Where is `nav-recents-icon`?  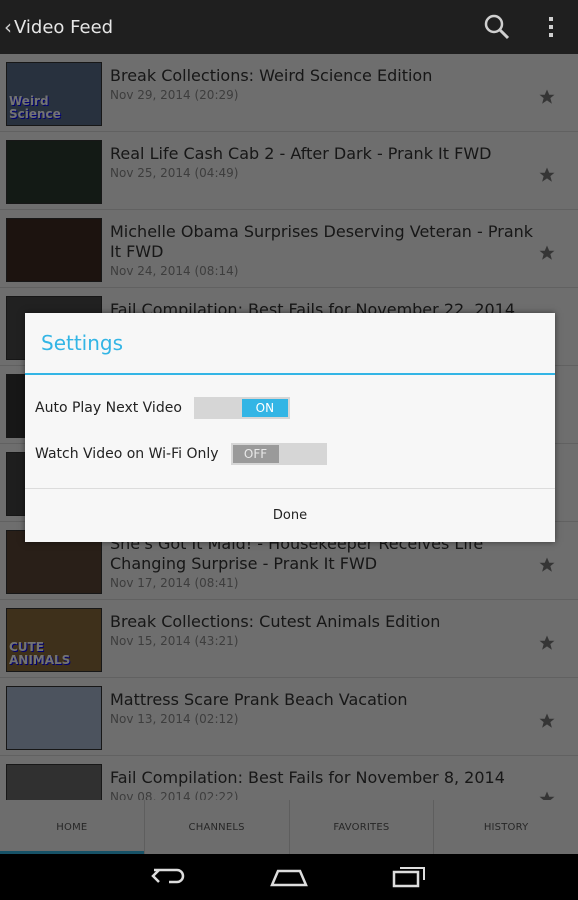
nav-recents-icon is located at coordinates (409, 877).